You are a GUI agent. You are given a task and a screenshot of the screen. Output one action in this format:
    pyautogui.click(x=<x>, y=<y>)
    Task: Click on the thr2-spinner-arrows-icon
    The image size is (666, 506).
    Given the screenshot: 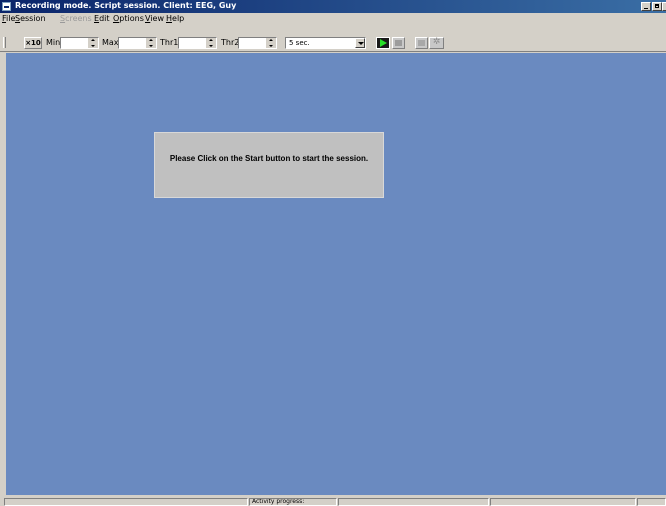 What is the action you would take?
    pyautogui.click(x=271, y=43)
    